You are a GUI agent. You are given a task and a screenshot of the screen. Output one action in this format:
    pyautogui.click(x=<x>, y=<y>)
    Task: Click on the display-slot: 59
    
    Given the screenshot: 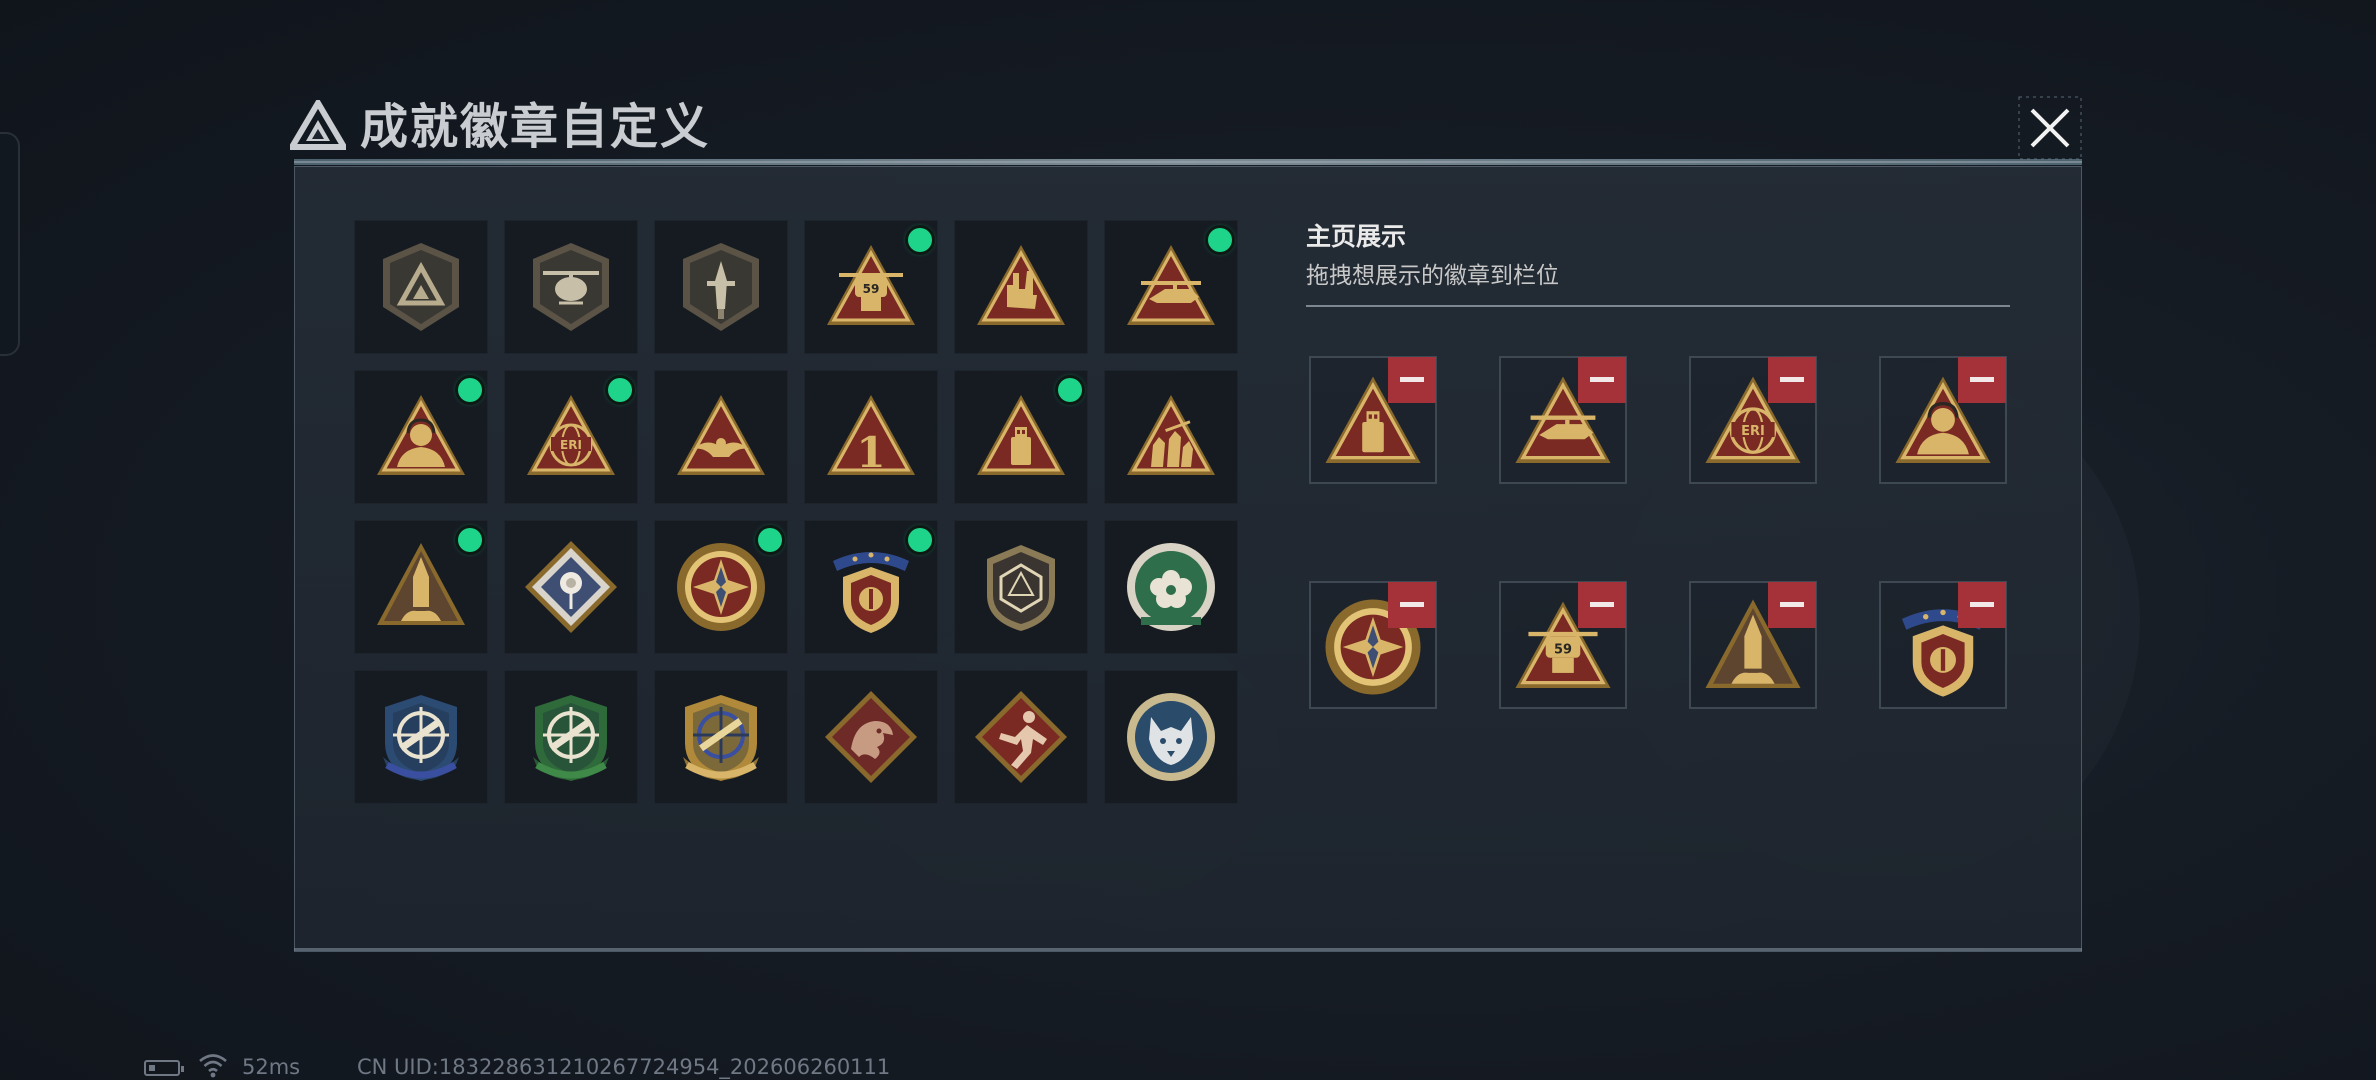 What is the action you would take?
    pyautogui.click(x=1563, y=645)
    